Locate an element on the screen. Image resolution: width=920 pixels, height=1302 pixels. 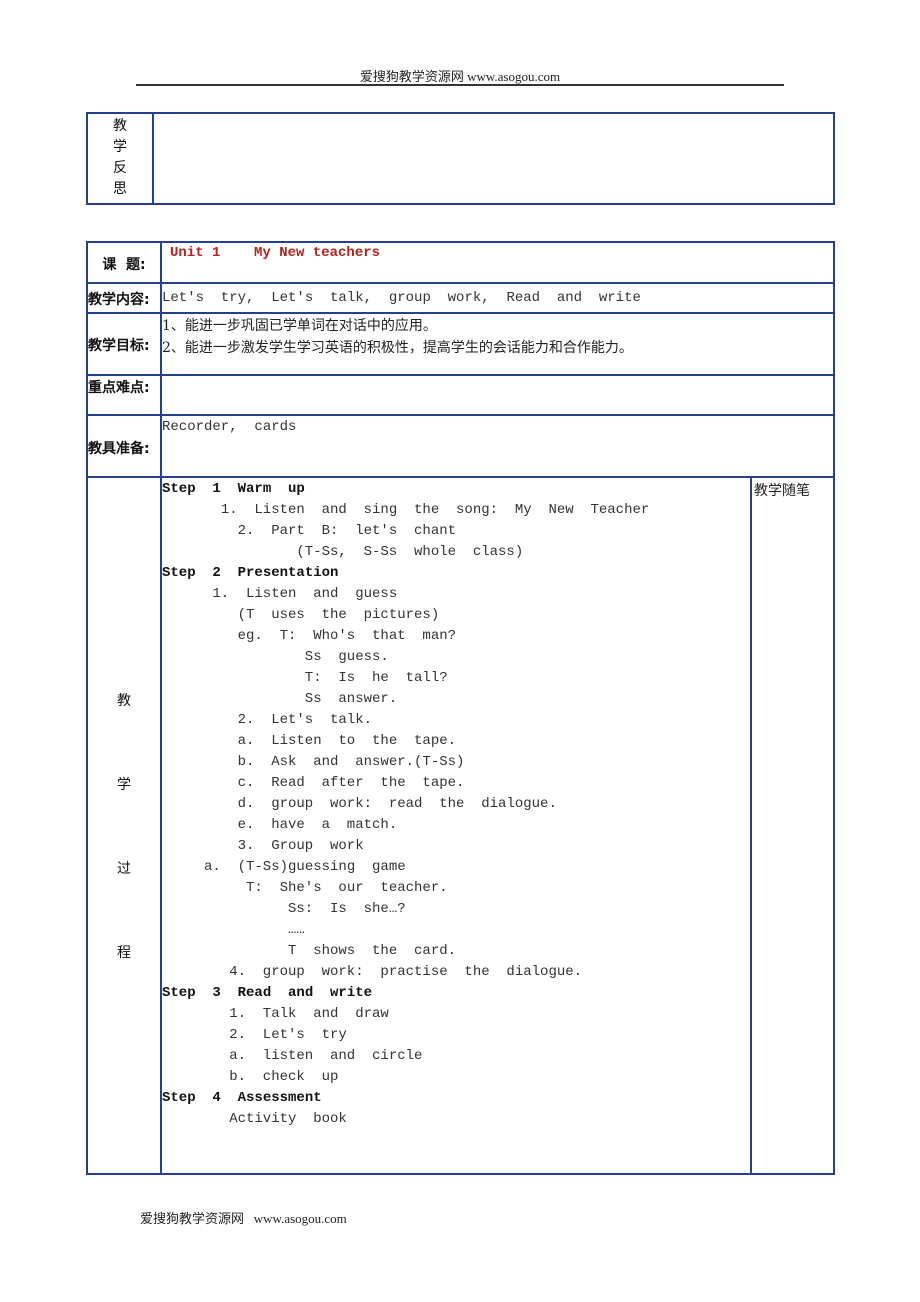
objectives-label: 教学目标: is located at coordinates (119, 346).